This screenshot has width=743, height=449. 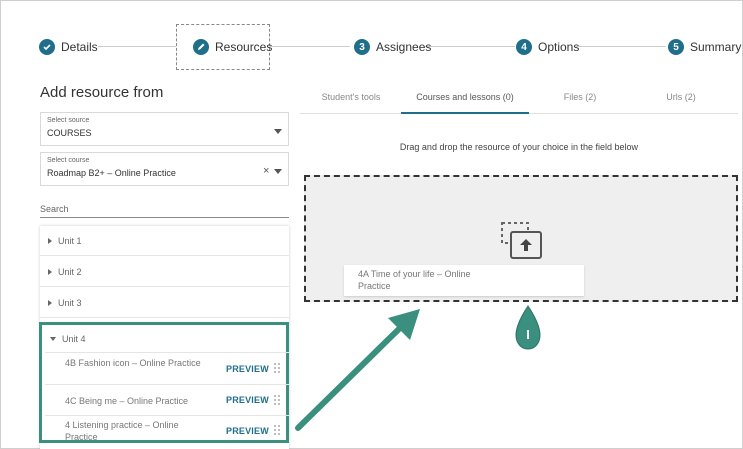 What do you see at coordinates (522, 241) in the screenshot?
I see `upload-icon` at bounding box center [522, 241].